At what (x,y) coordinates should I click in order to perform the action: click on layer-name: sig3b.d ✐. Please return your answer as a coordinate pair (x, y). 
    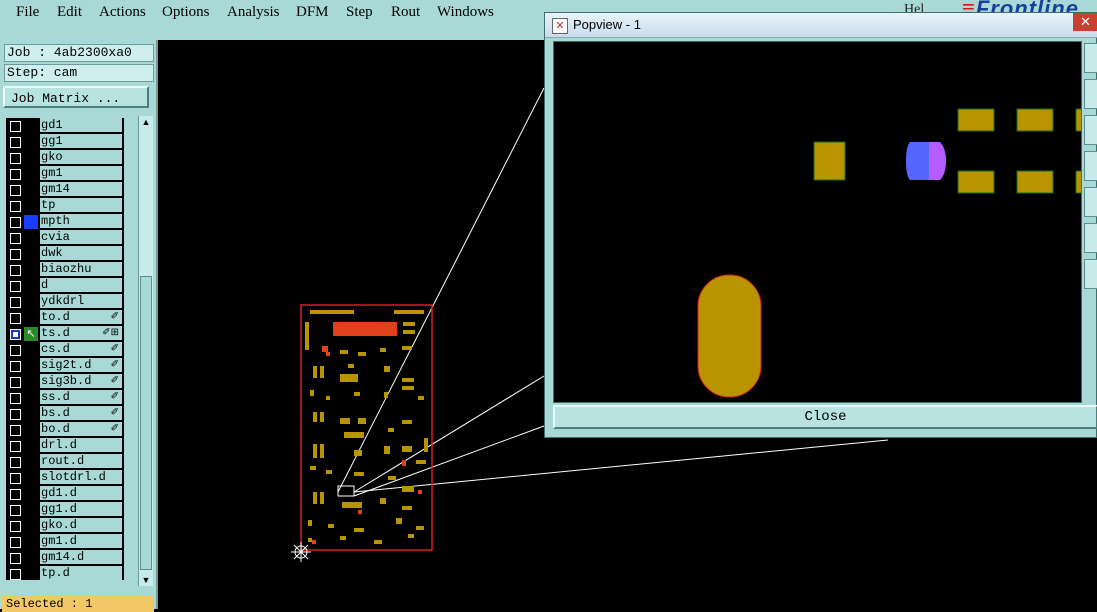
    Looking at the image, I should click on (81, 381).